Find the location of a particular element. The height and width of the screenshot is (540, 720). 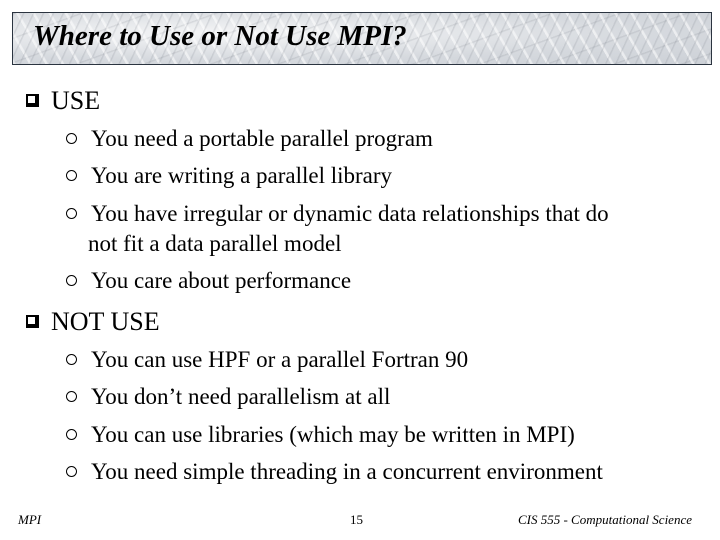

list-item: You can use HPF or a parallel Fortran 90 is located at coordinates (266, 360).